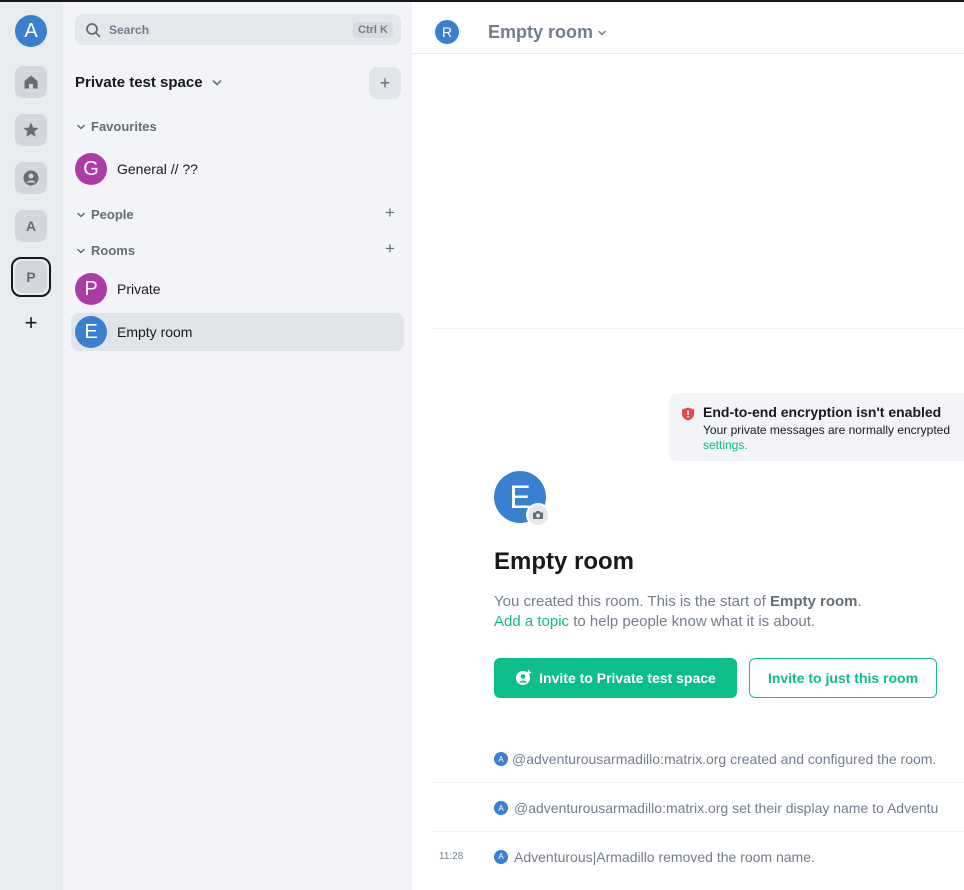 This screenshot has height=890, width=964. What do you see at coordinates (541, 32) in the screenshot?
I see `room-header-title: Empty room` at bounding box center [541, 32].